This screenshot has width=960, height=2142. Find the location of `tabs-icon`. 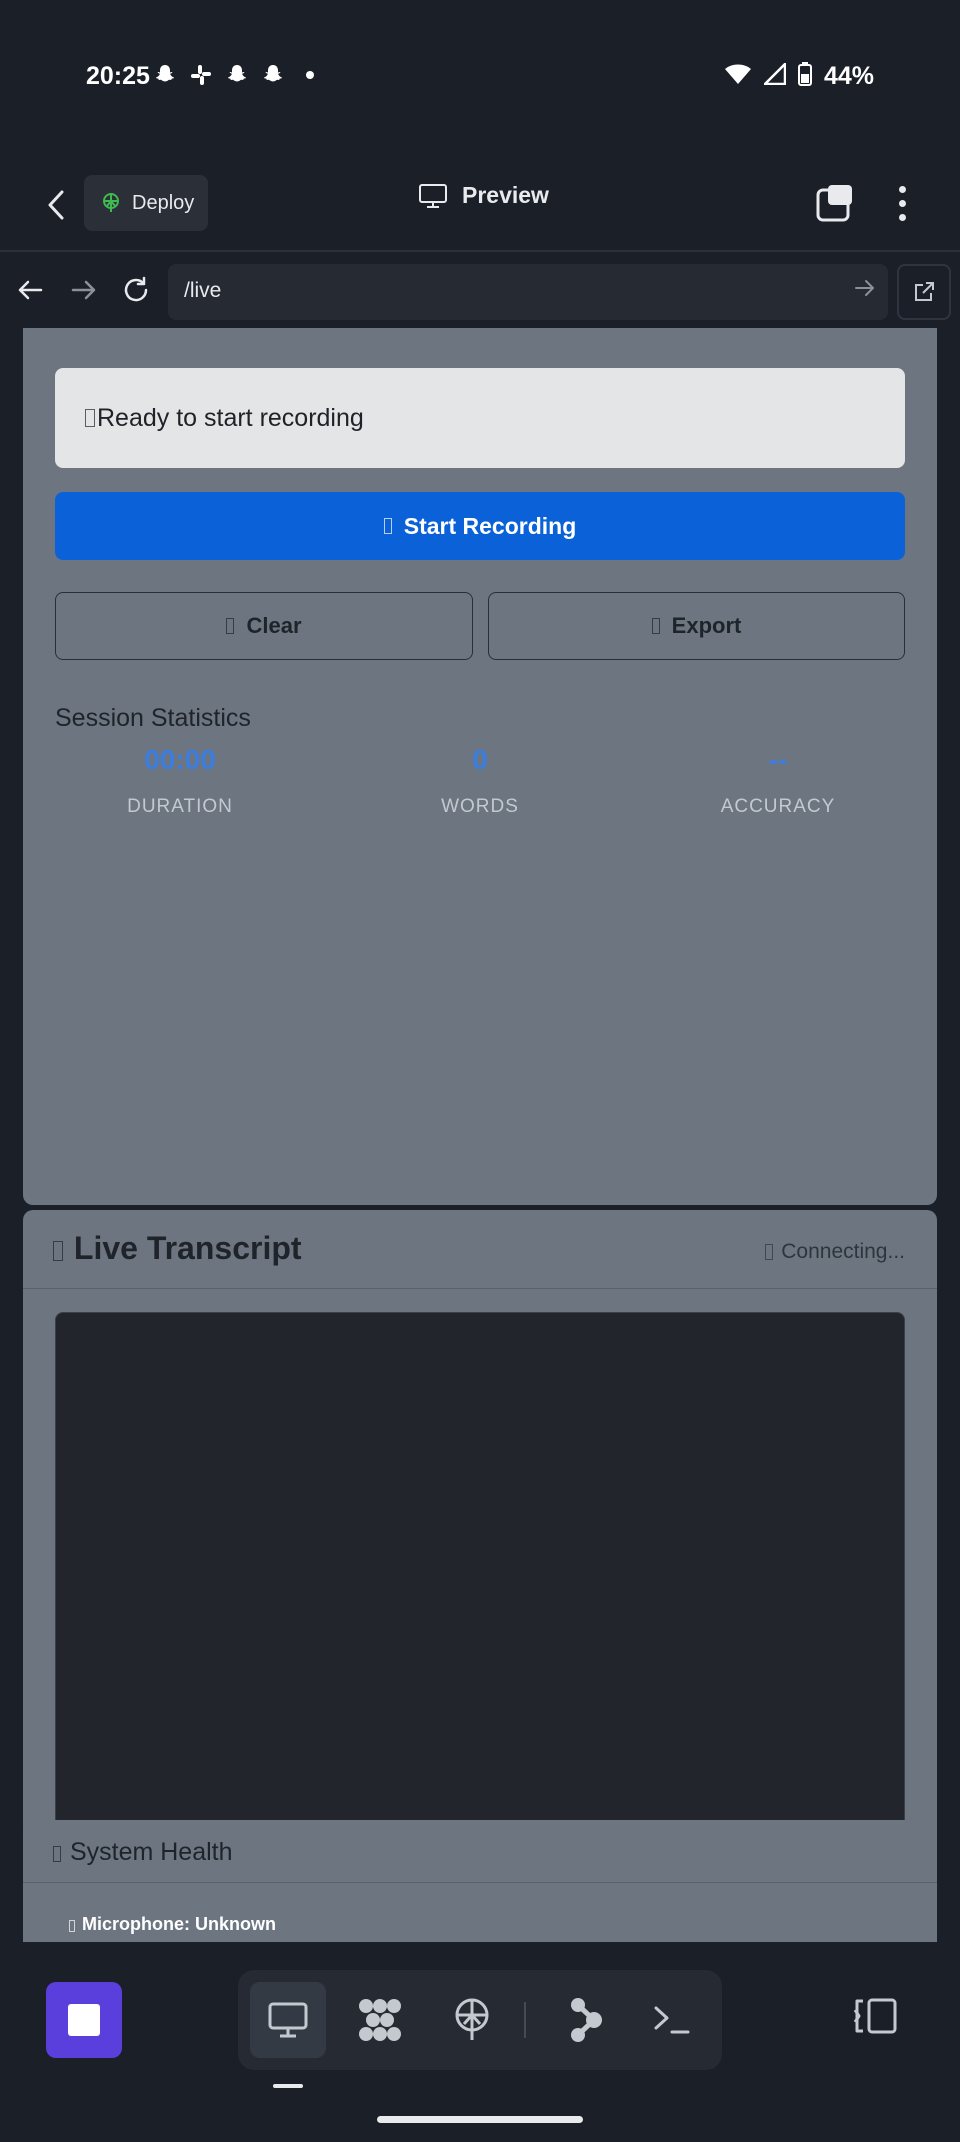

tabs-icon is located at coordinates (834, 203).